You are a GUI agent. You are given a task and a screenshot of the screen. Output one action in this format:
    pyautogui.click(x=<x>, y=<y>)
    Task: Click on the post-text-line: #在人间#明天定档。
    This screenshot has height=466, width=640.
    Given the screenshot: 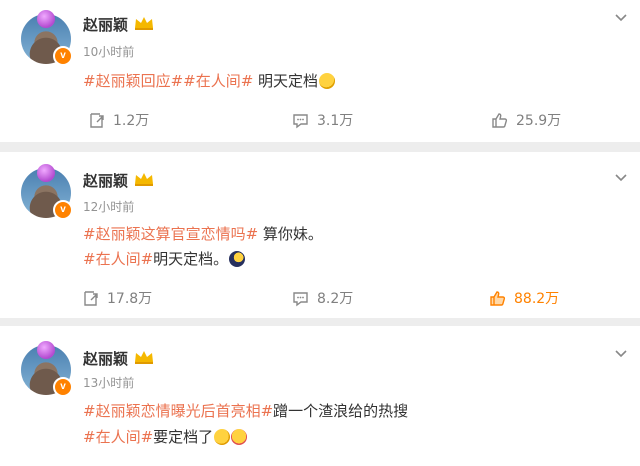 What is the action you would take?
    pyautogui.click(x=164, y=258)
    